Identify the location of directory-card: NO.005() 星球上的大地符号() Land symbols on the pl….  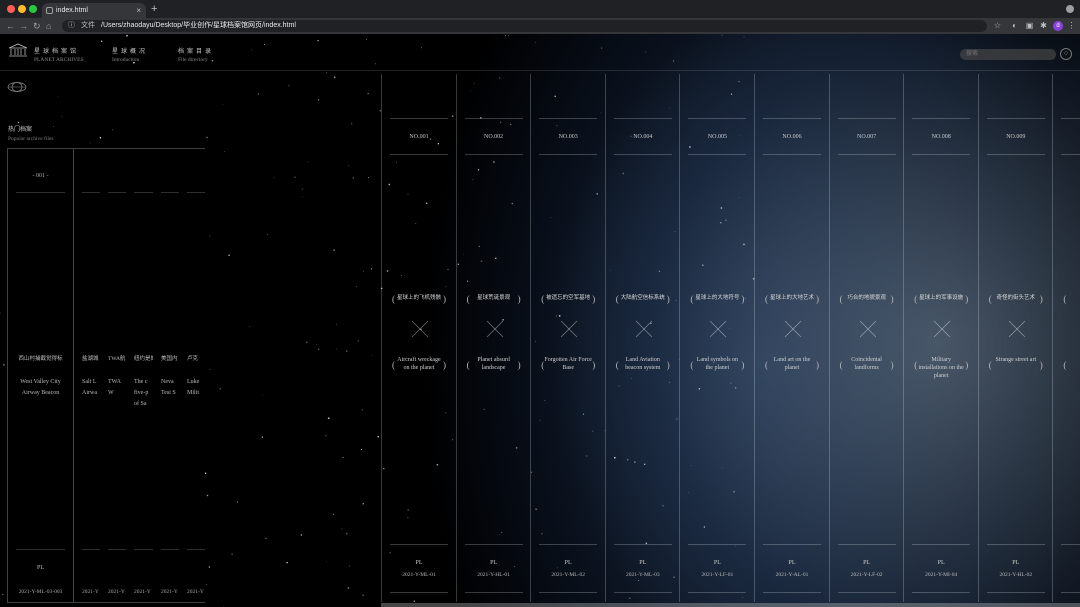
(716, 338).